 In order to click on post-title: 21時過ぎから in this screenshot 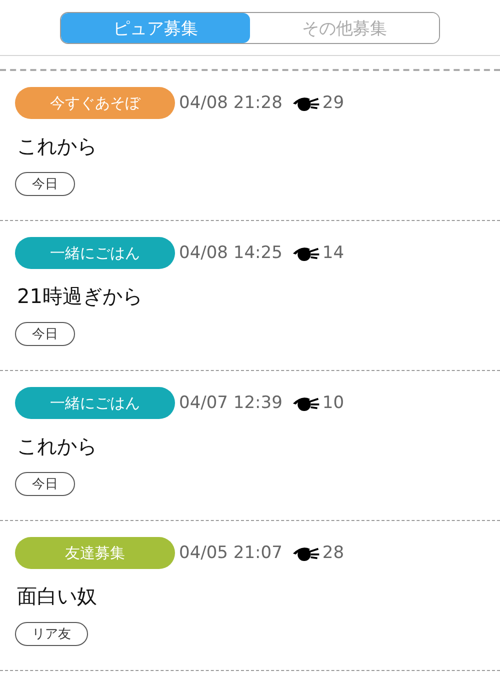, I will do `click(80, 296)`.